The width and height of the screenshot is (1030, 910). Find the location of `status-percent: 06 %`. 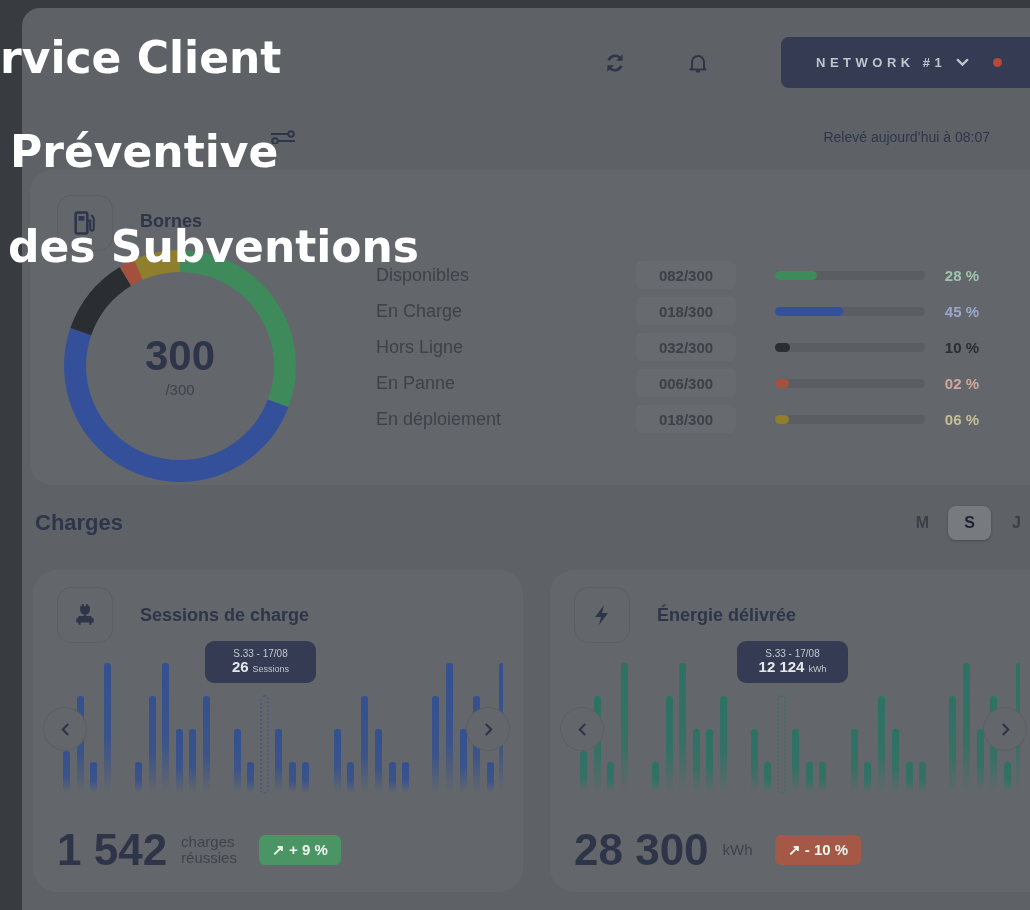

status-percent: 06 % is located at coordinates (961, 419).